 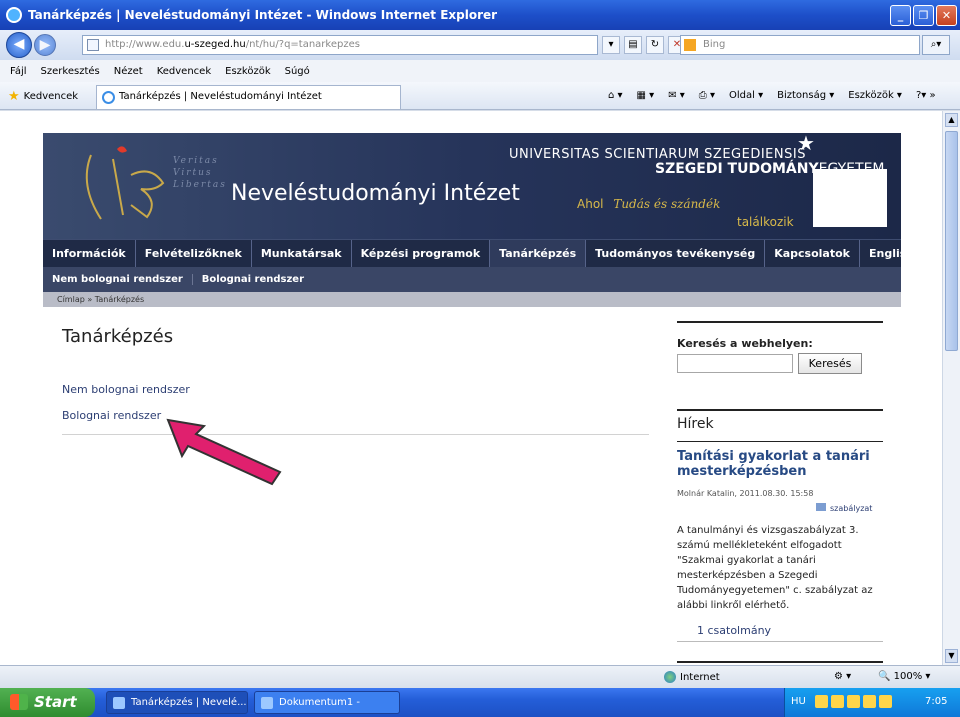 What do you see at coordinates (821, 507) in the screenshot?
I see `tag-icon` at bounding box center [821, 507].